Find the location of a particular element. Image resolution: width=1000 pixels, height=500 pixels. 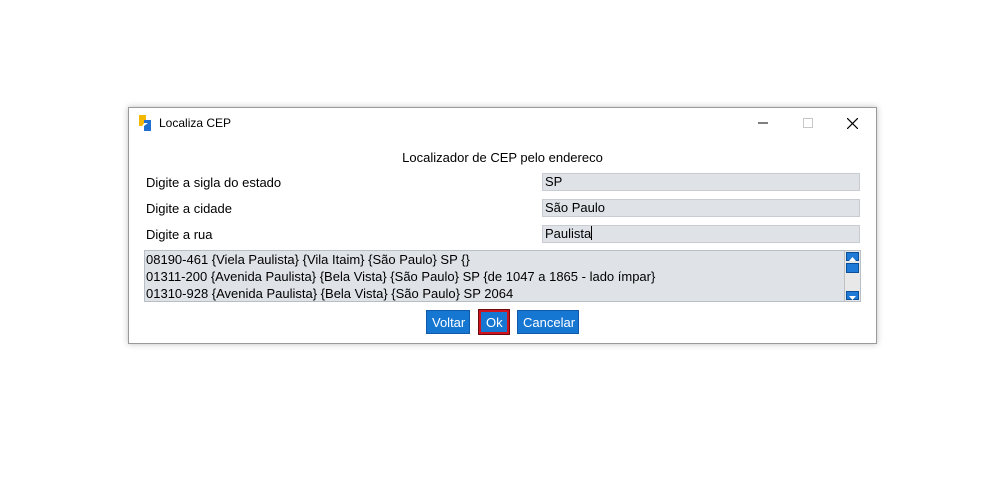

results-scrollbar is located at coordinates (852, 276).